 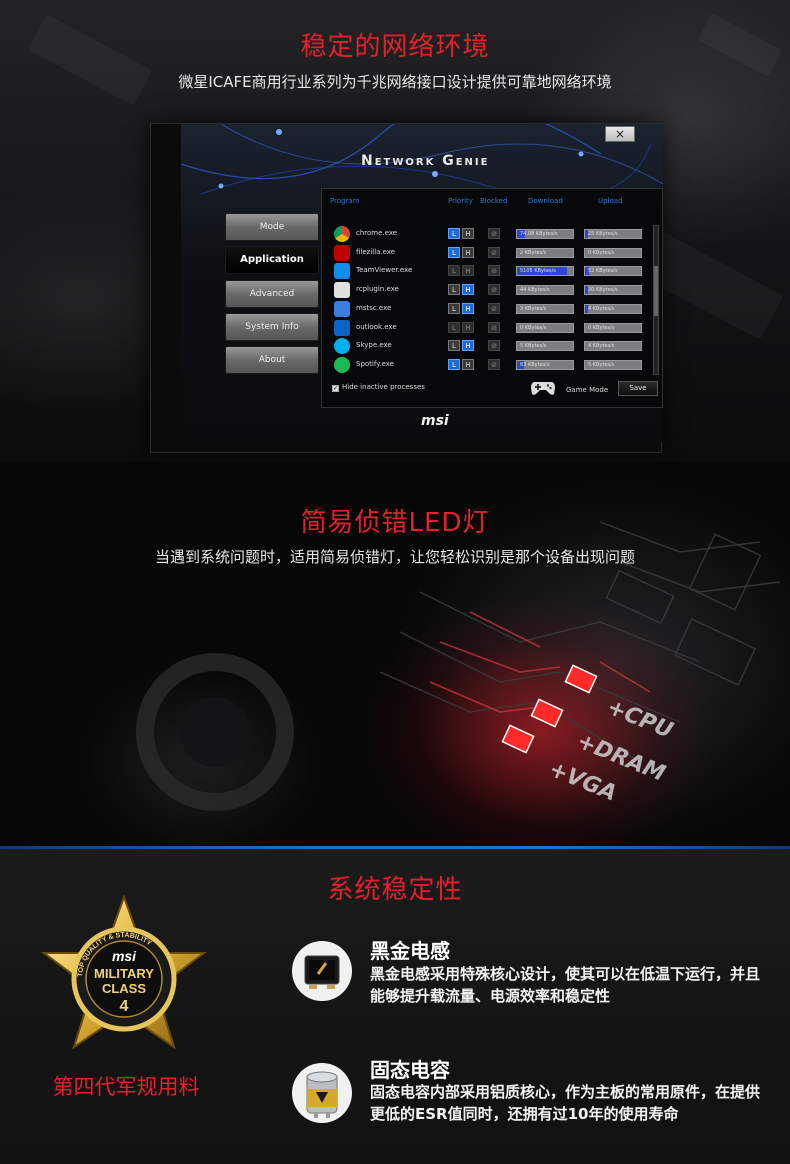 I want to click on capacitor-icon, so click(x=322, y=1093).